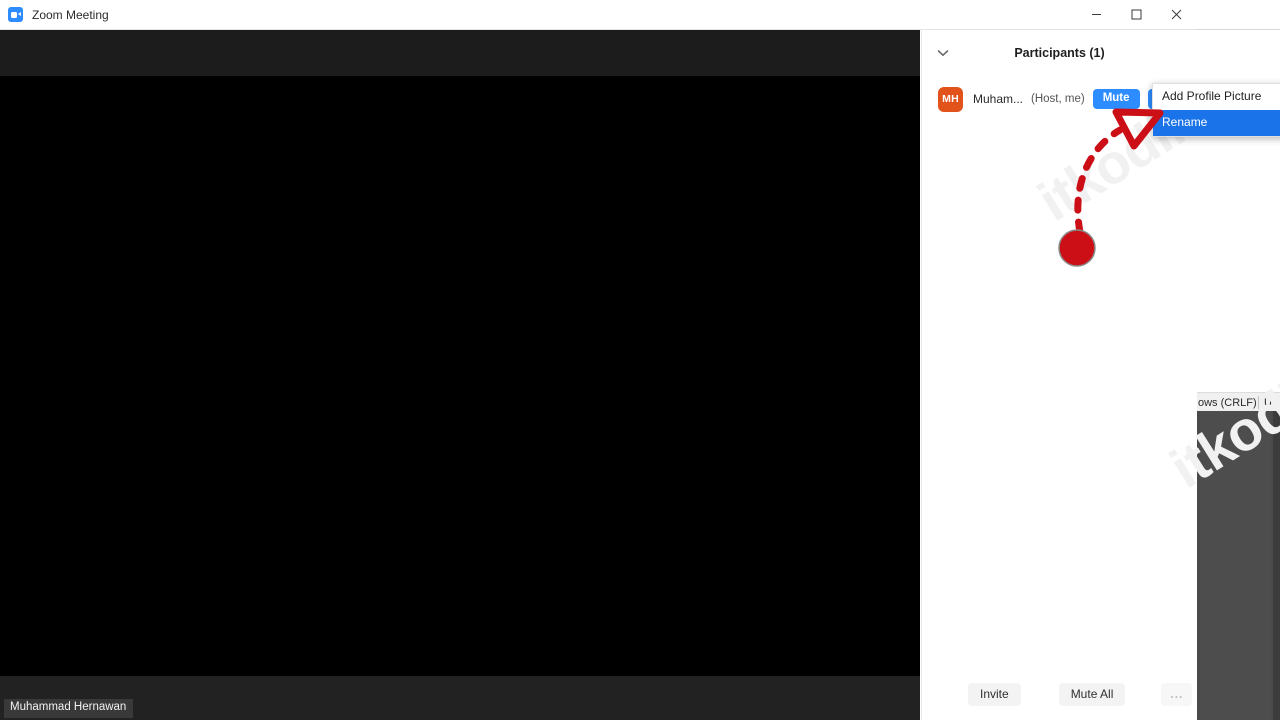  Describe the element at coordinates (1116, 99) in the screenshot. I see `mute-button: Mute` at that location.